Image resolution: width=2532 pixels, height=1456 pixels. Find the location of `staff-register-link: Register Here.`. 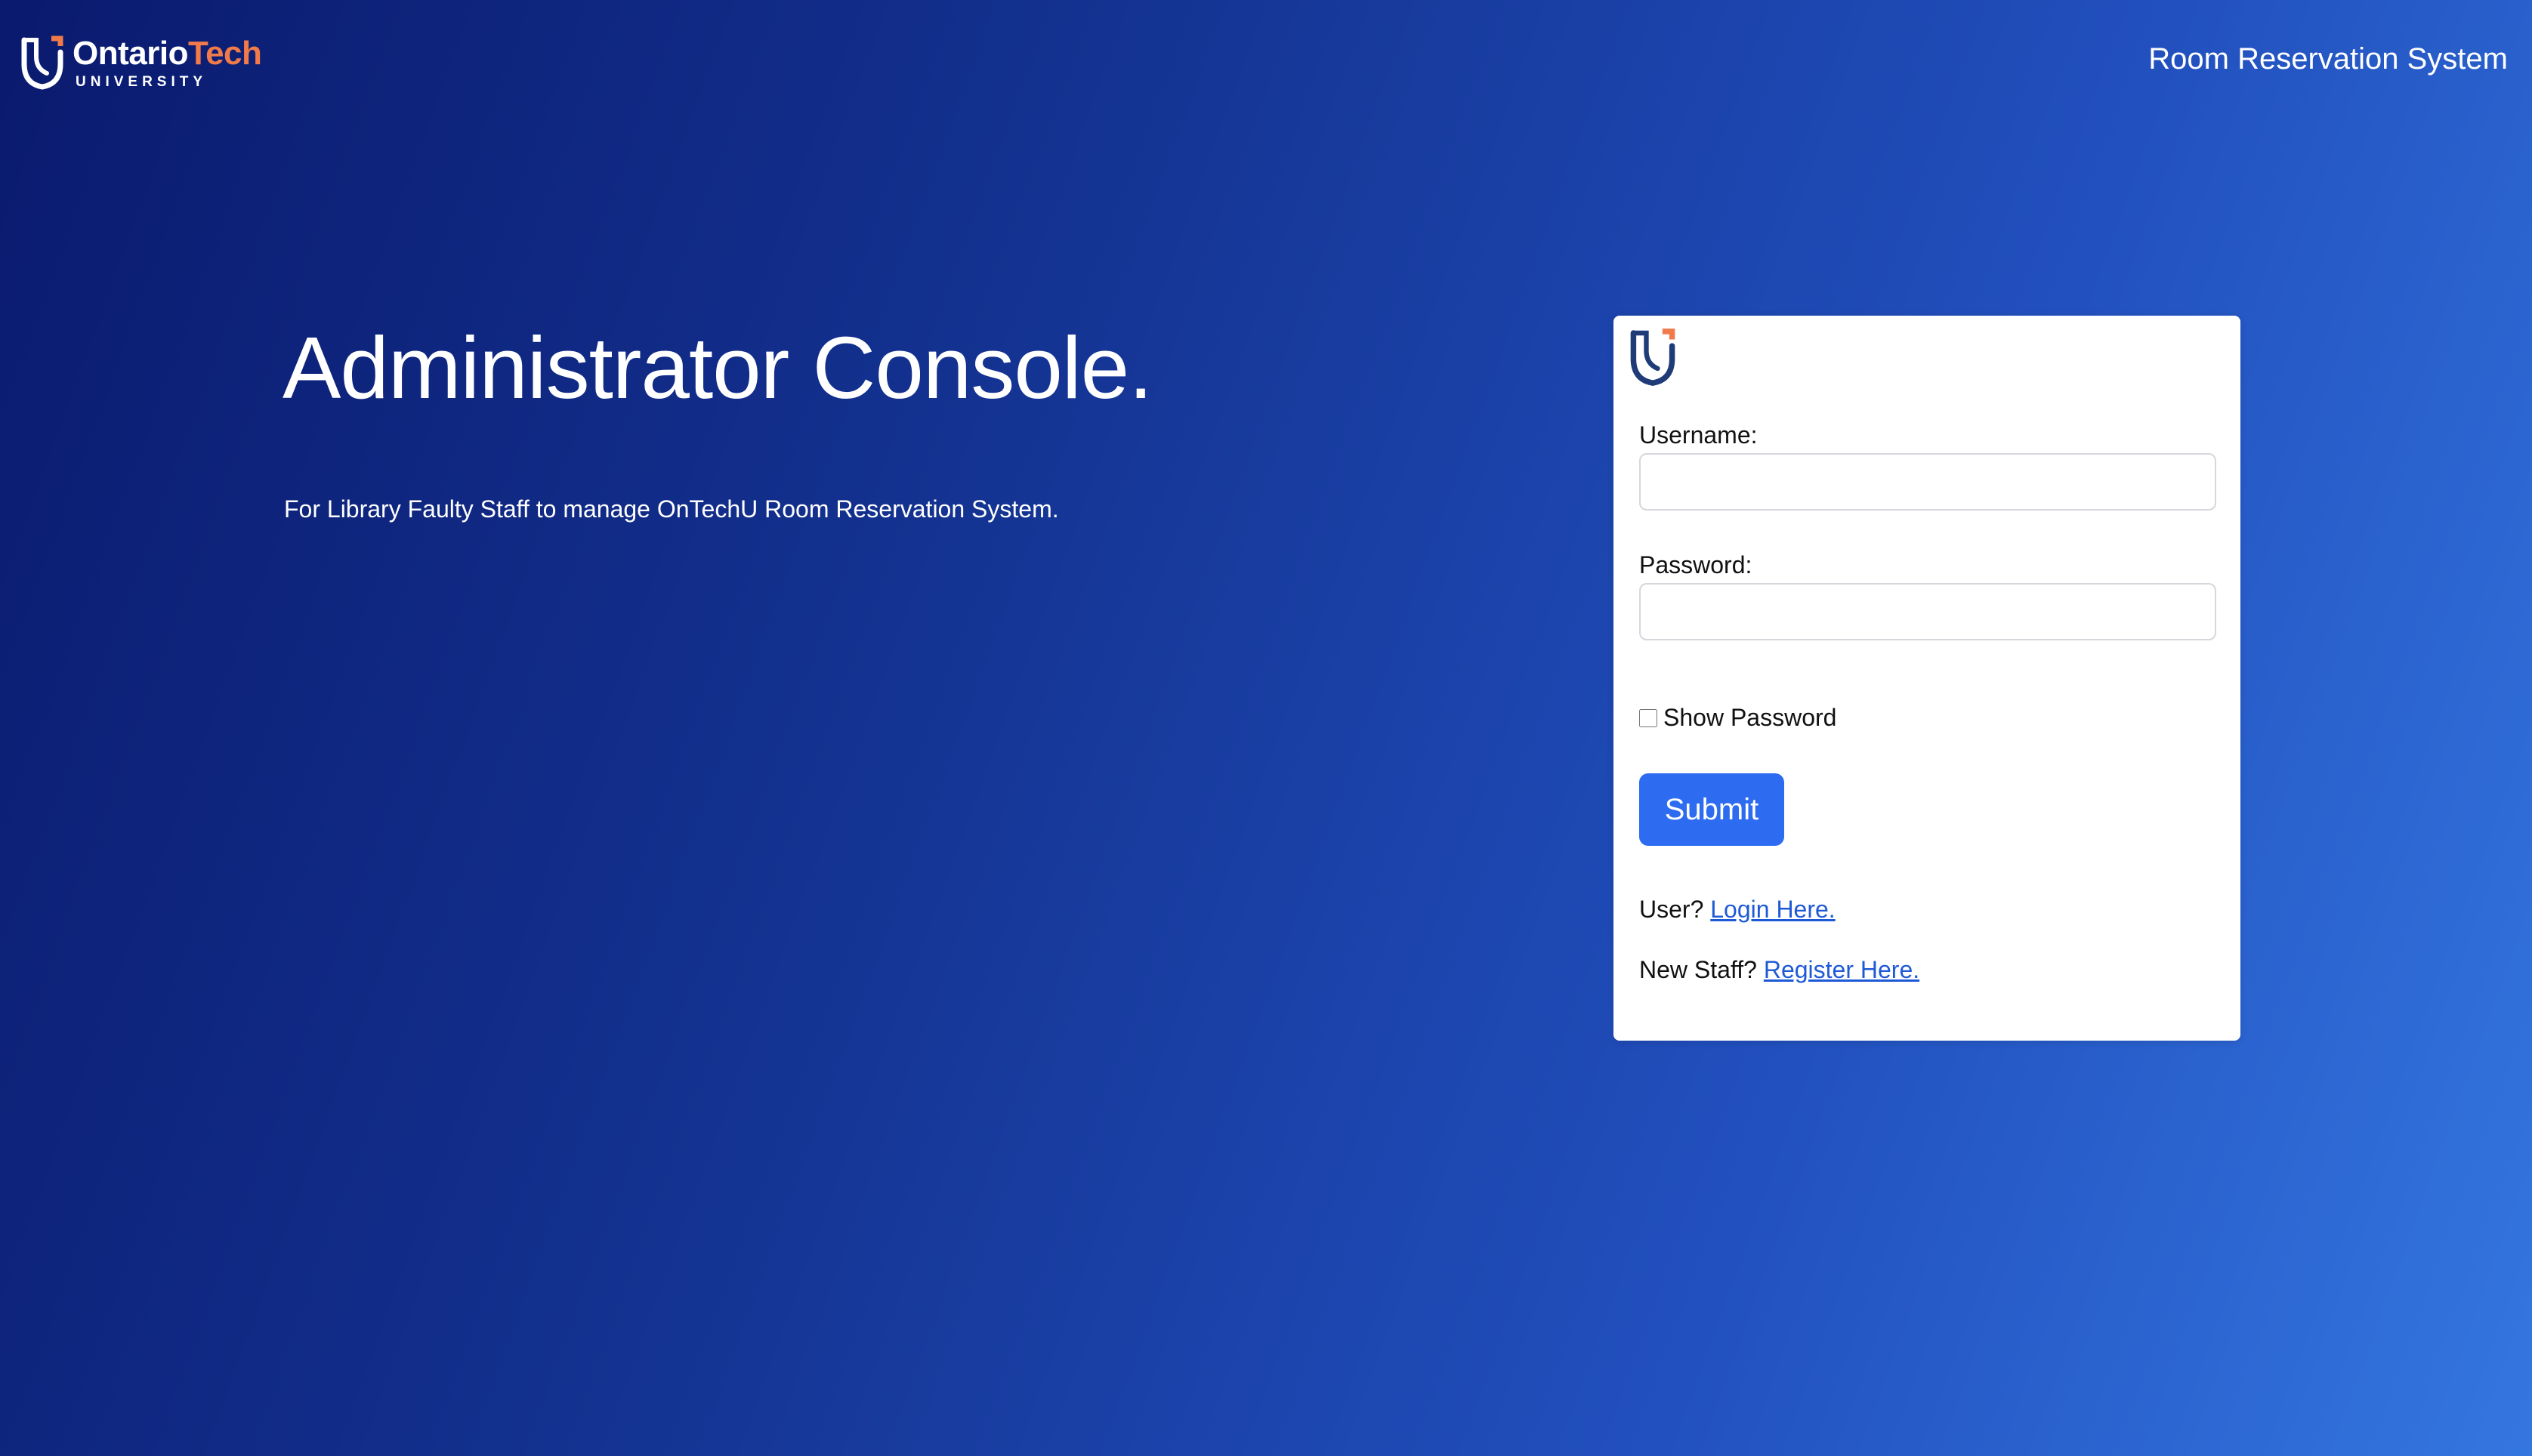

staff-register-link: Register Here. is located at coordinates (1842, 969).